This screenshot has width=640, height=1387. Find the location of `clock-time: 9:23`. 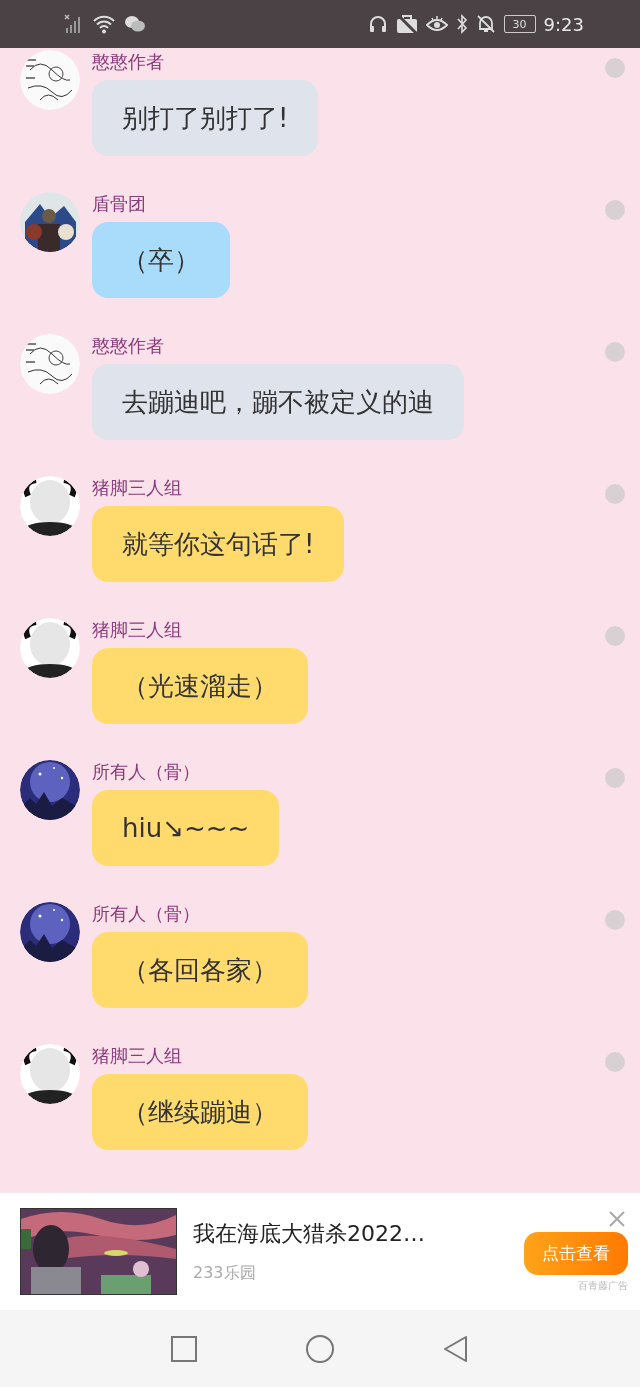

clock-time: 9:23 is located at coordinates (563, 24).